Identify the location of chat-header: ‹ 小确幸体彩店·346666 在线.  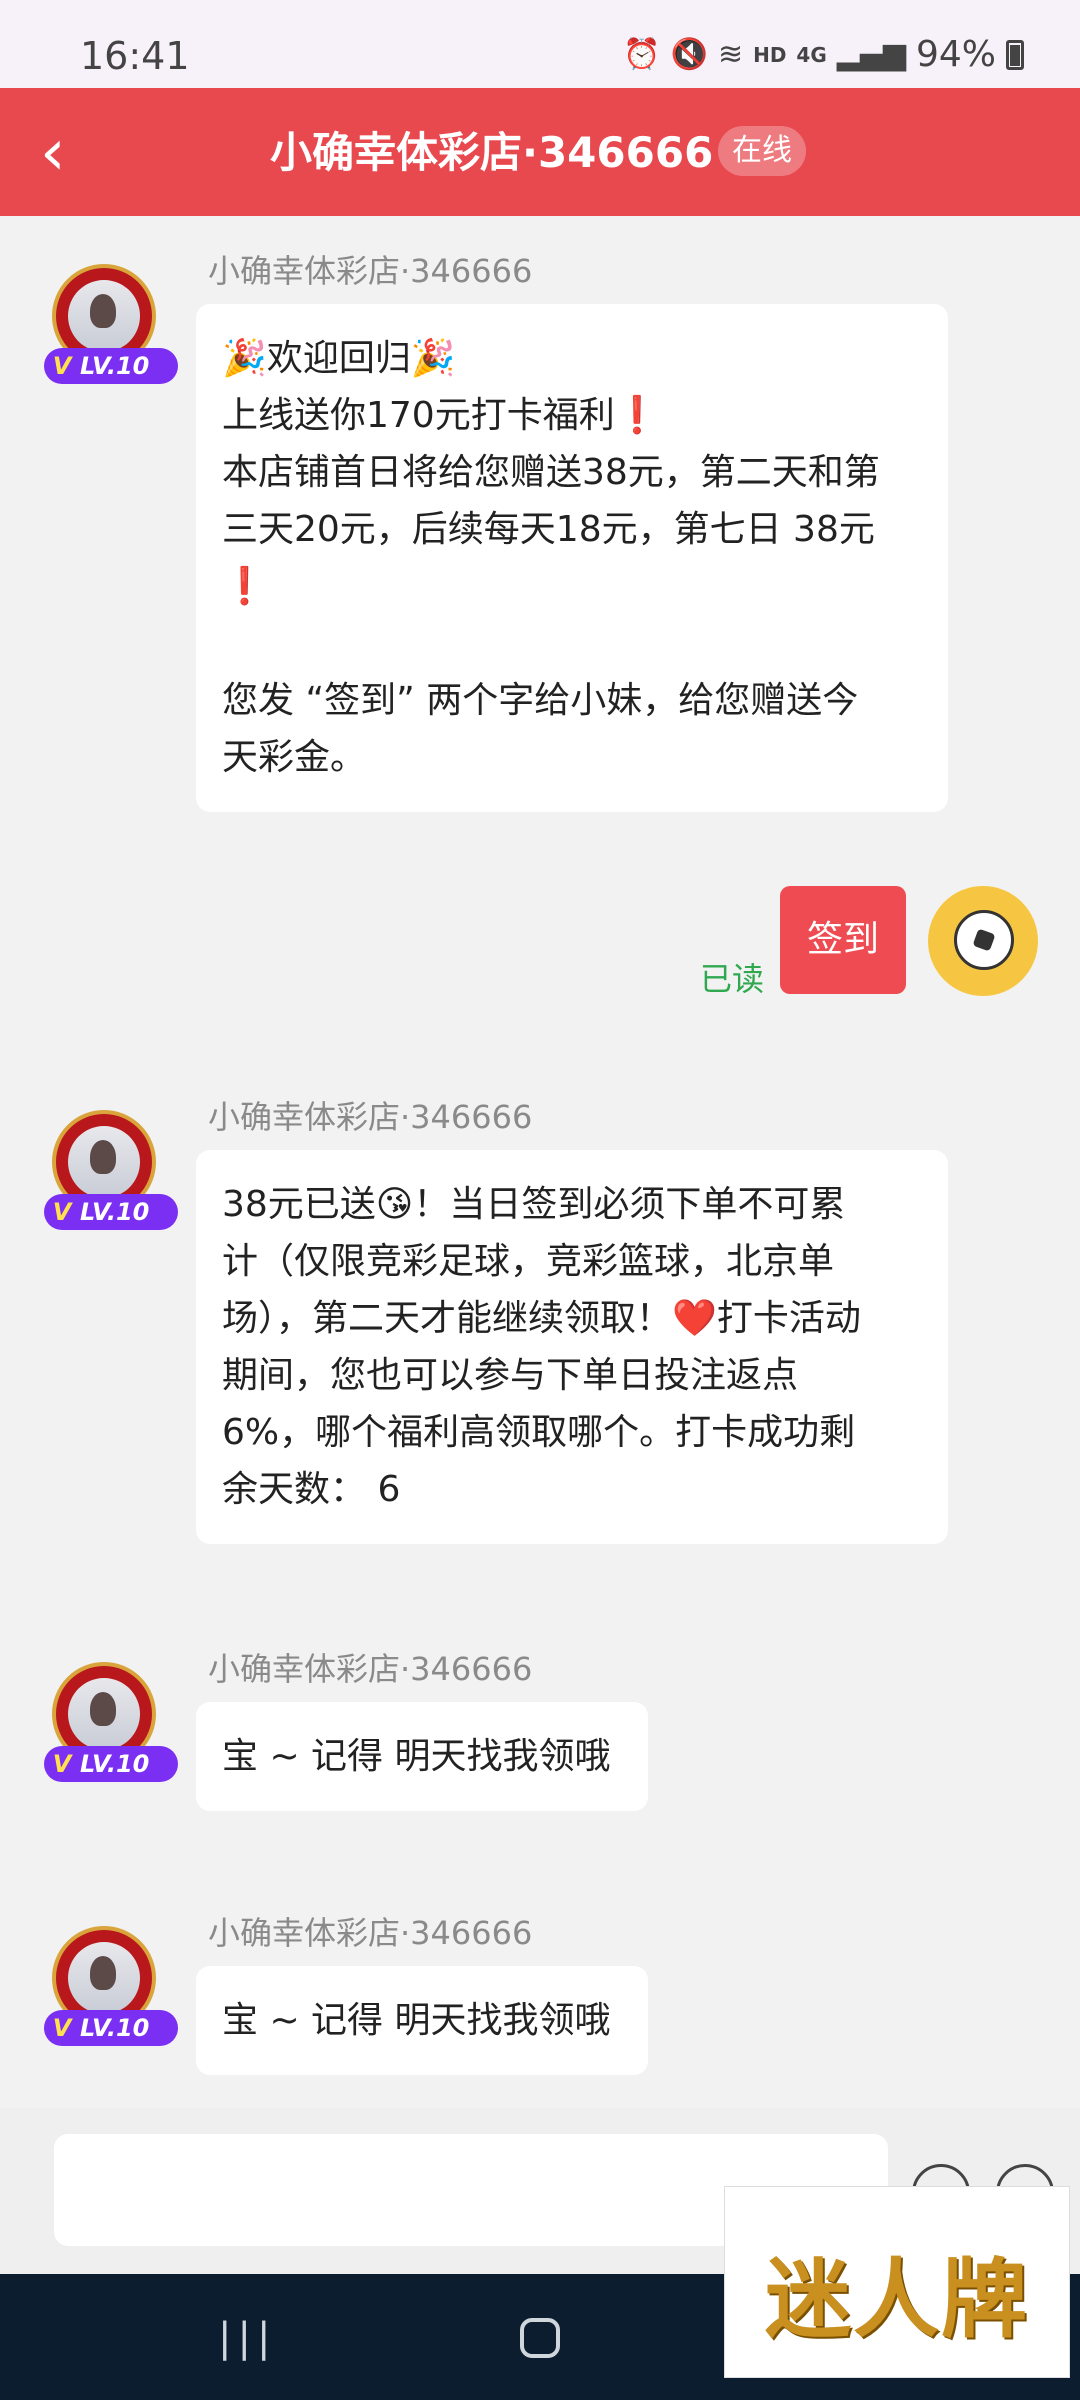
(540, 152).